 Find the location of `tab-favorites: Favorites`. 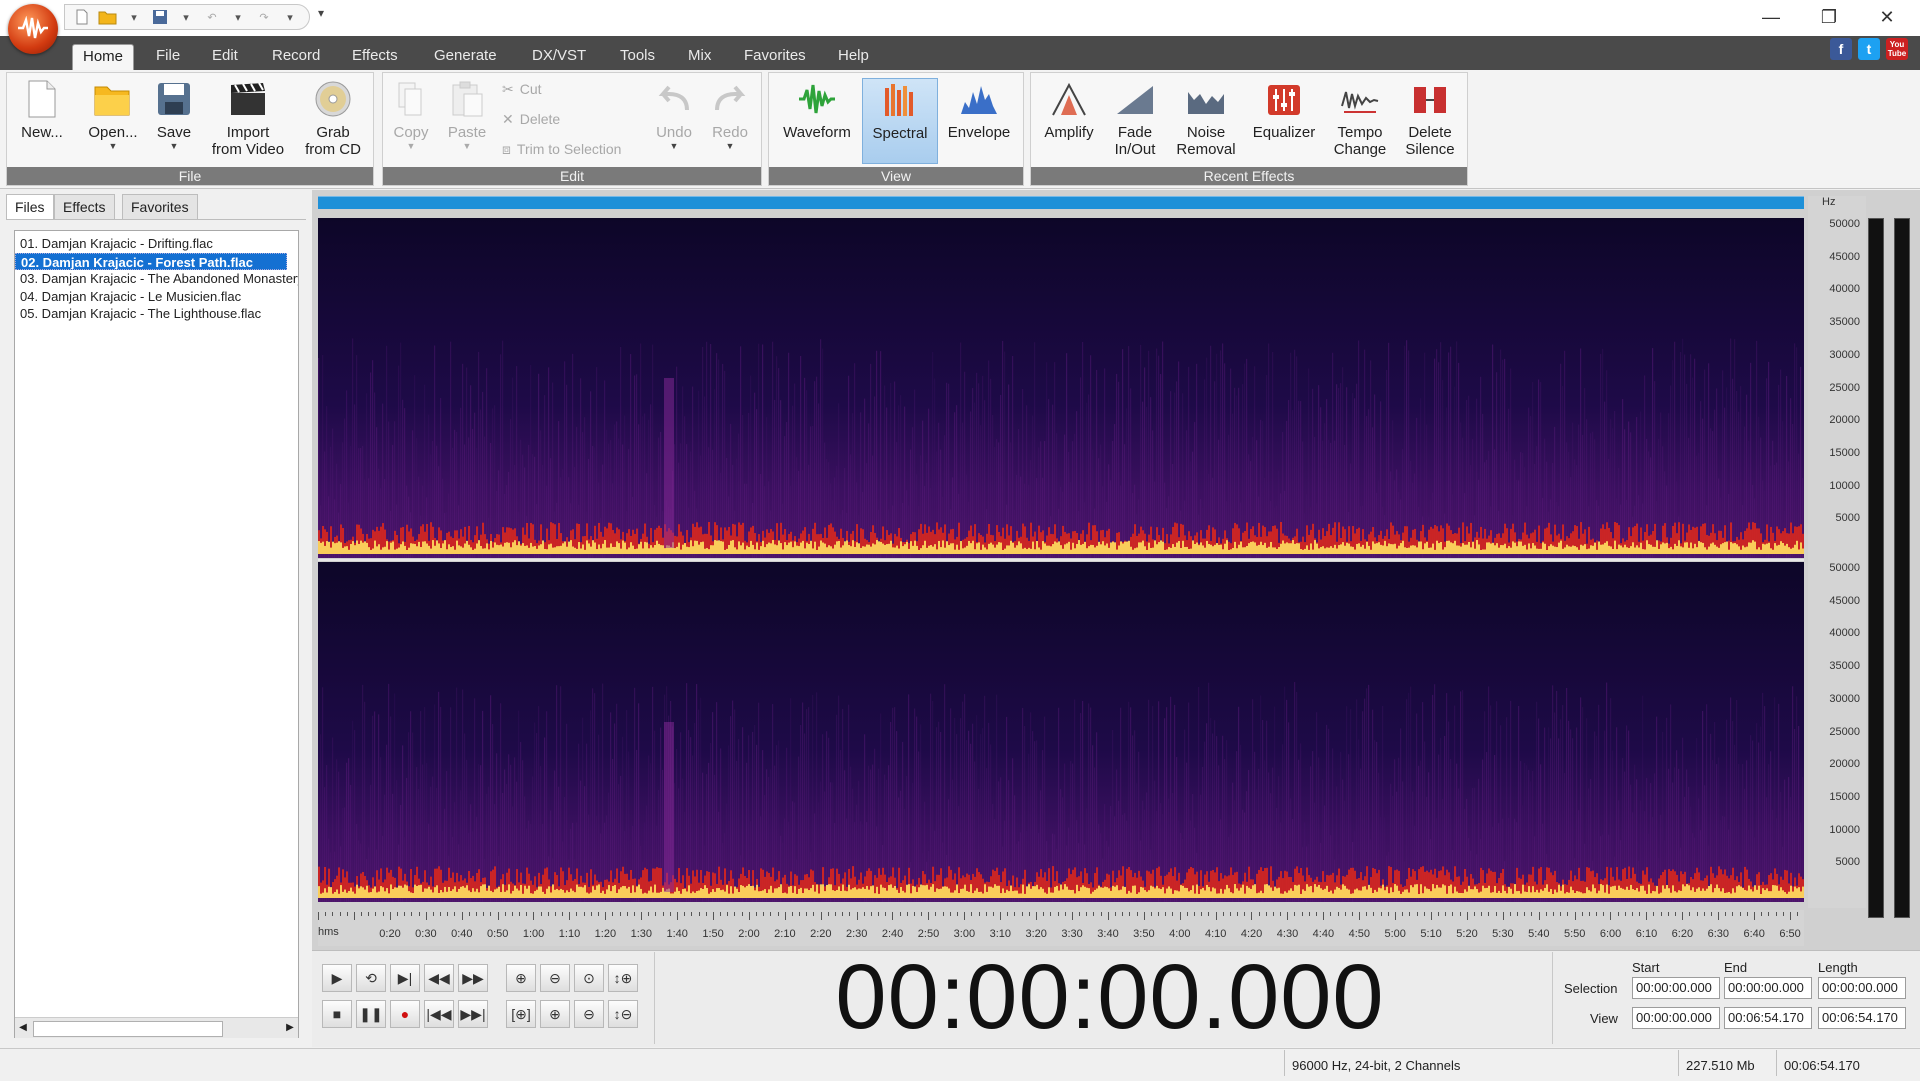

tab-favorites: Favorites is located at coordinates (775, 57).